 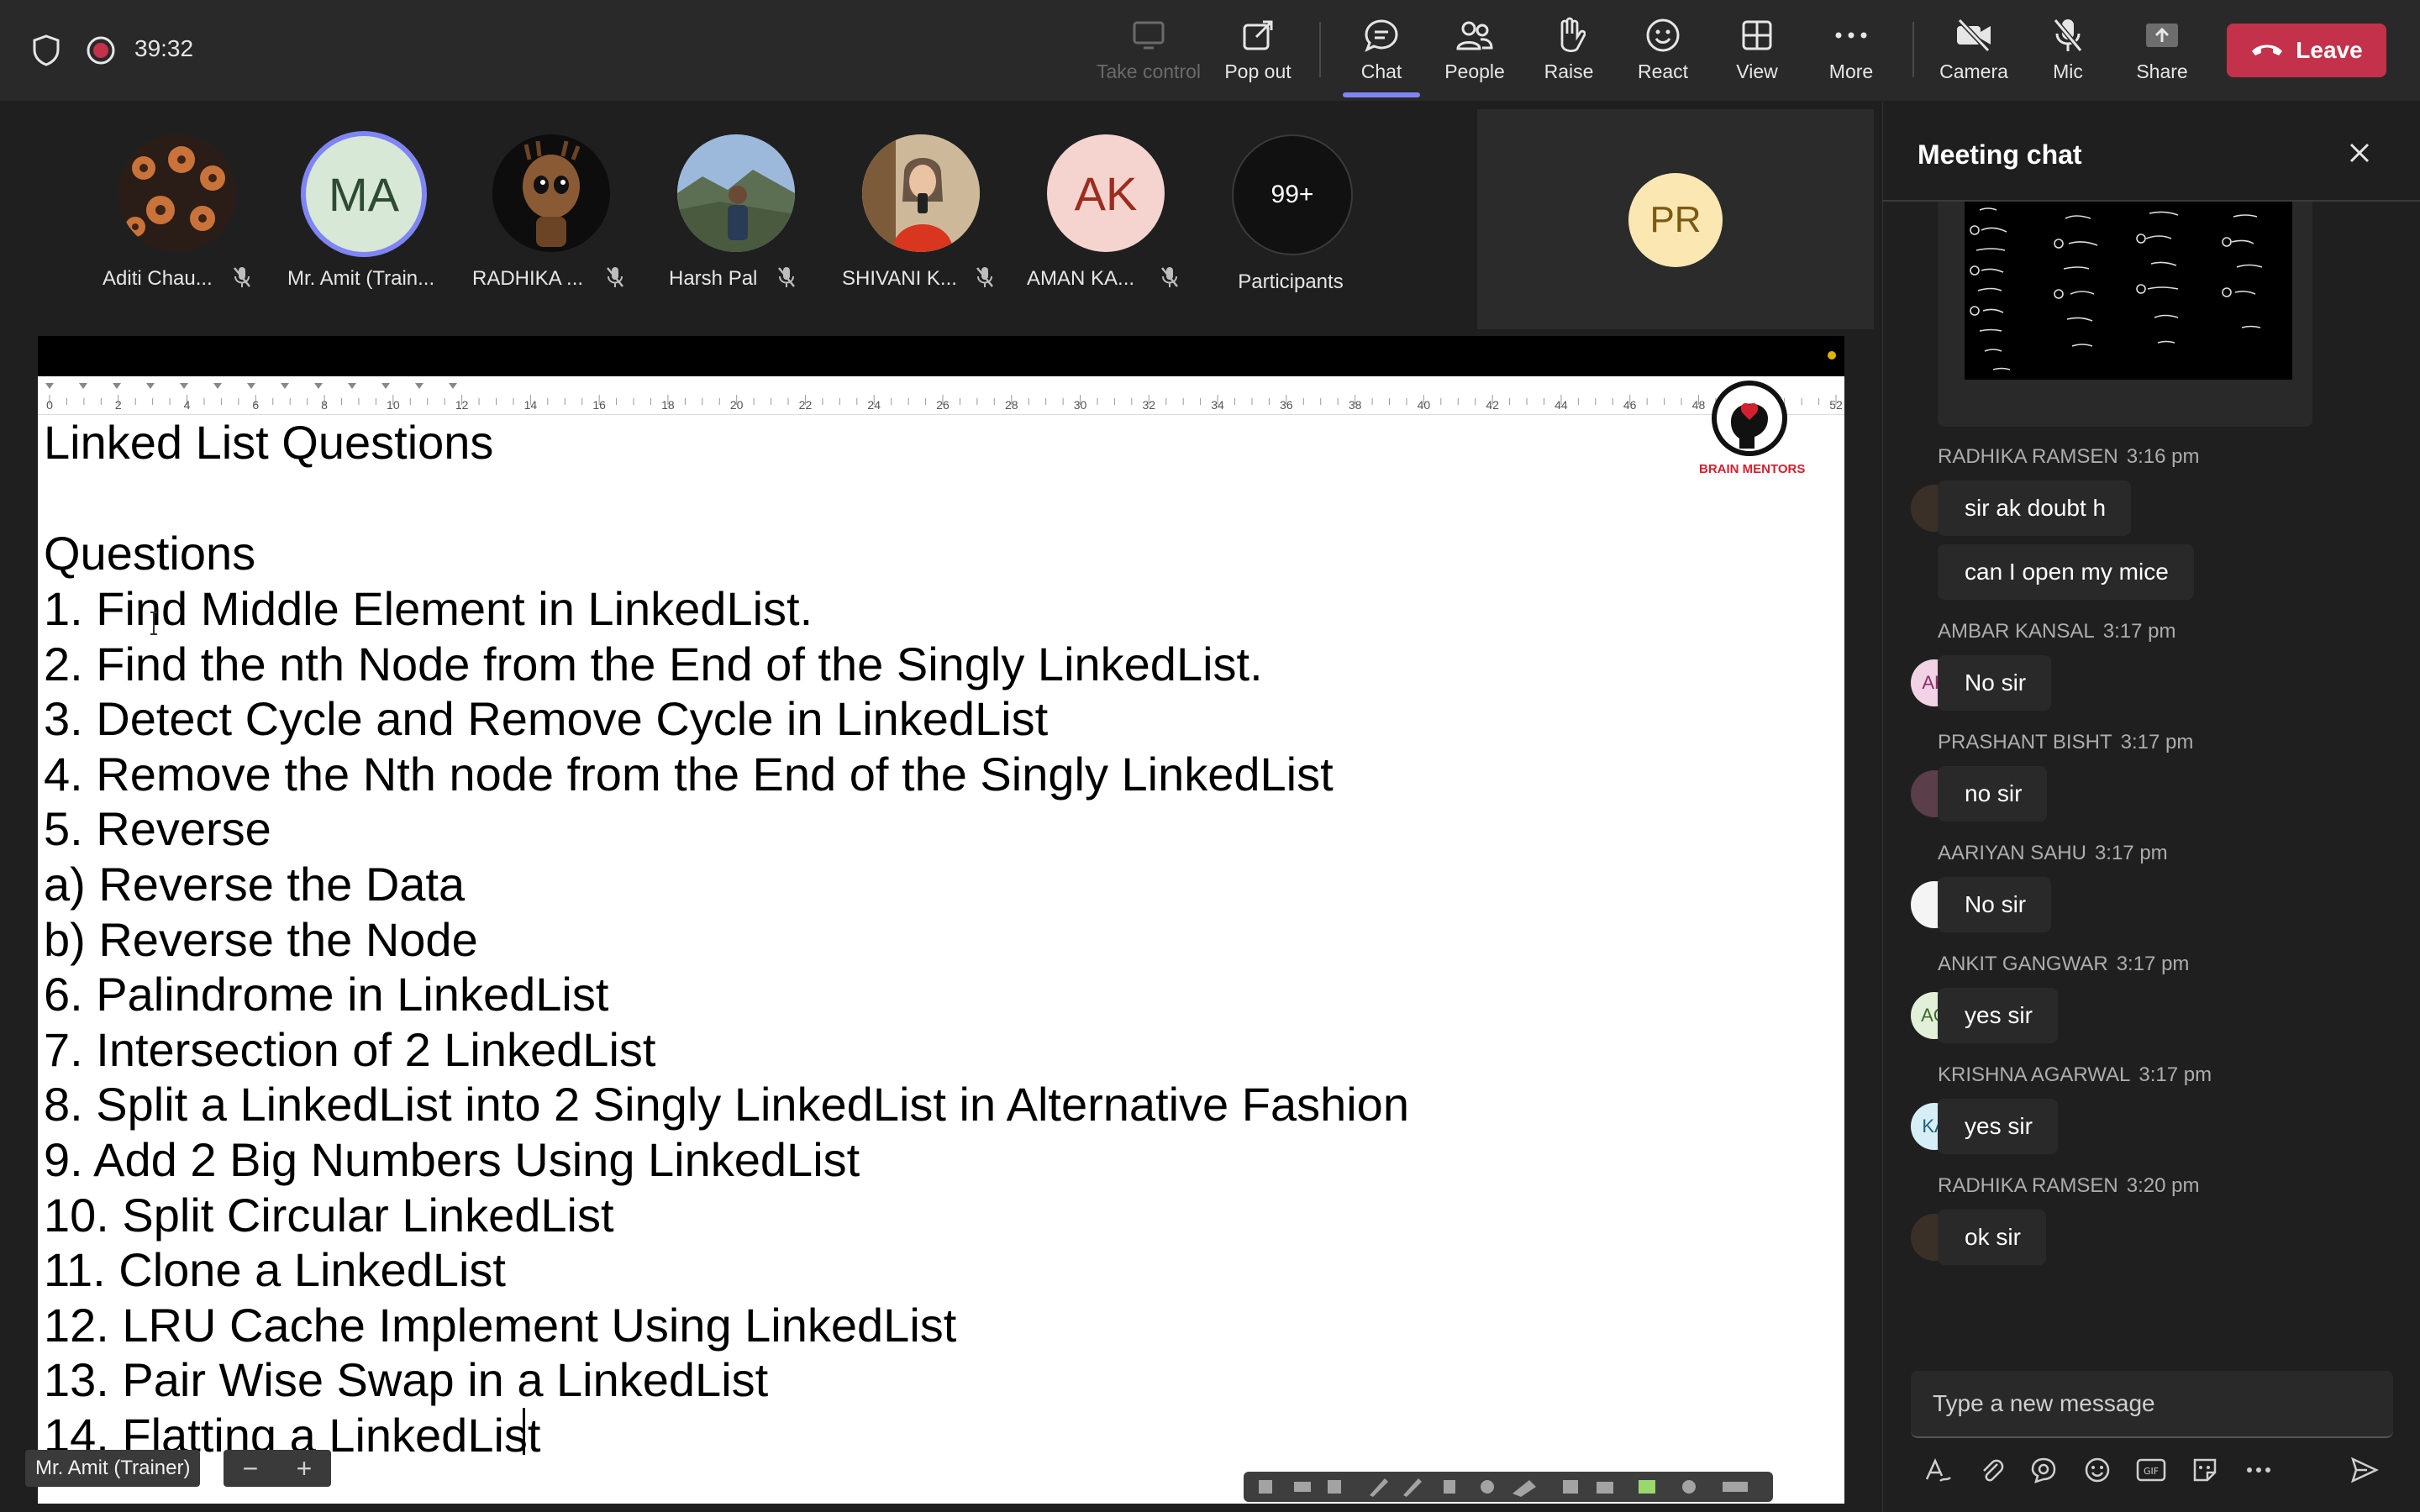 What do you see at coordinates (304, 1468) in the screenshot?
I see `zoom-in-button: +` at bounding box center [304, 1468].